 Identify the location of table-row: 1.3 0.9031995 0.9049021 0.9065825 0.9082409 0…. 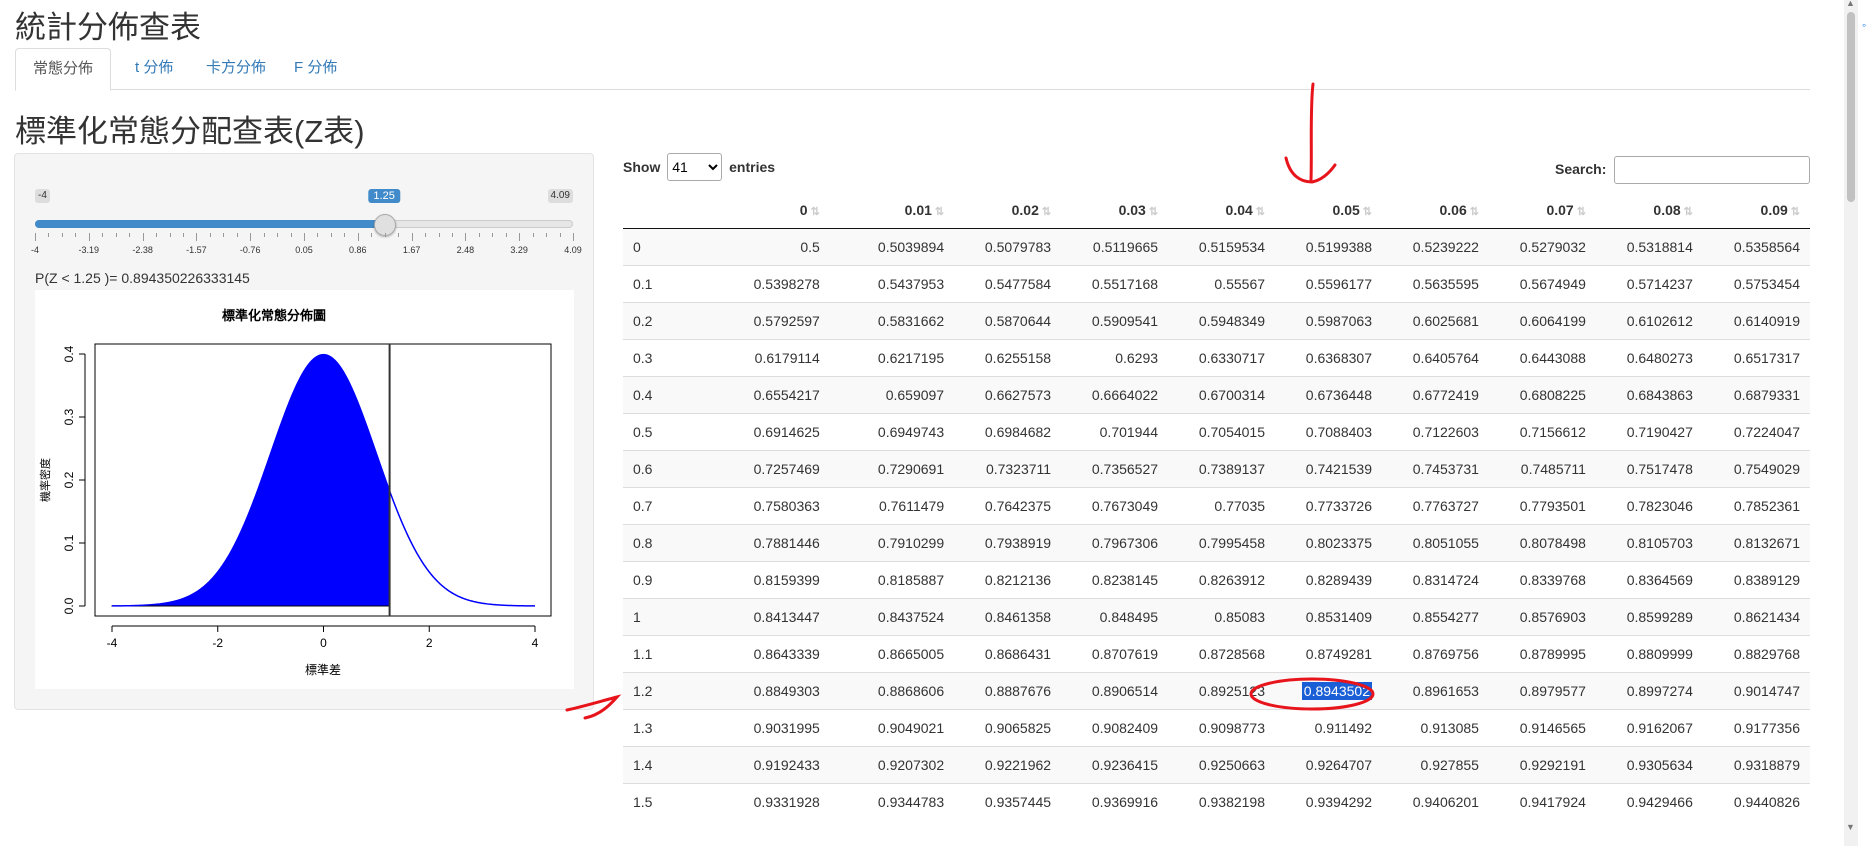
(1216, 728).